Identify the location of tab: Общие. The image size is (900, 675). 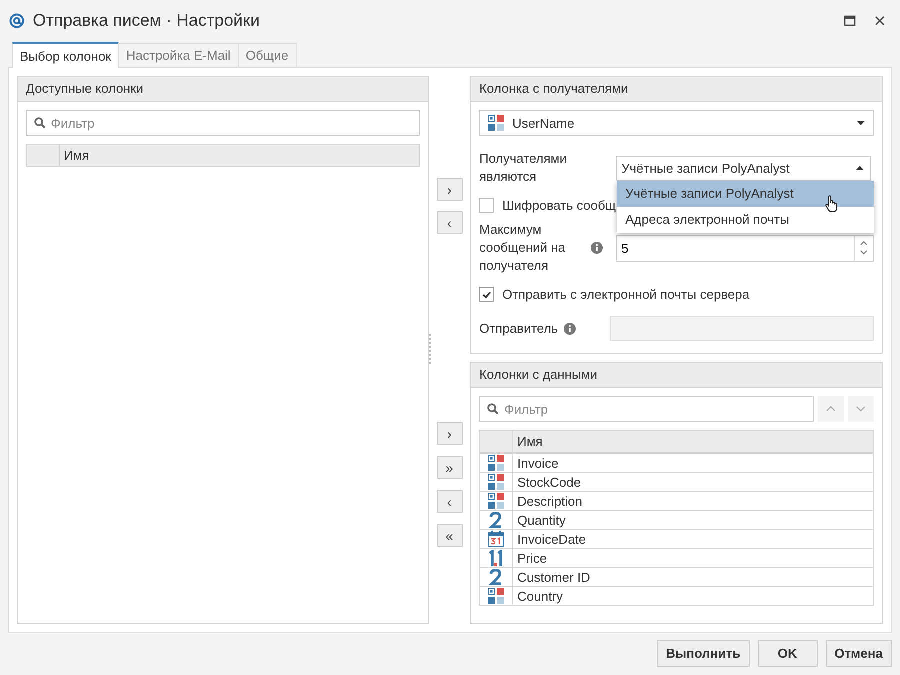
(267, 55).